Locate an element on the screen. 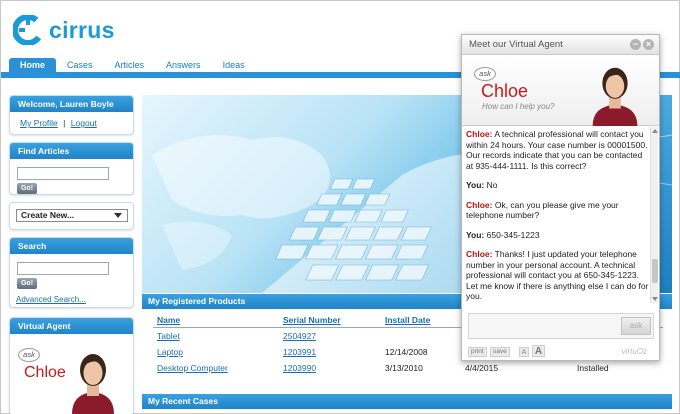  search-go-button: Go! is located at coordinates (27, 283).